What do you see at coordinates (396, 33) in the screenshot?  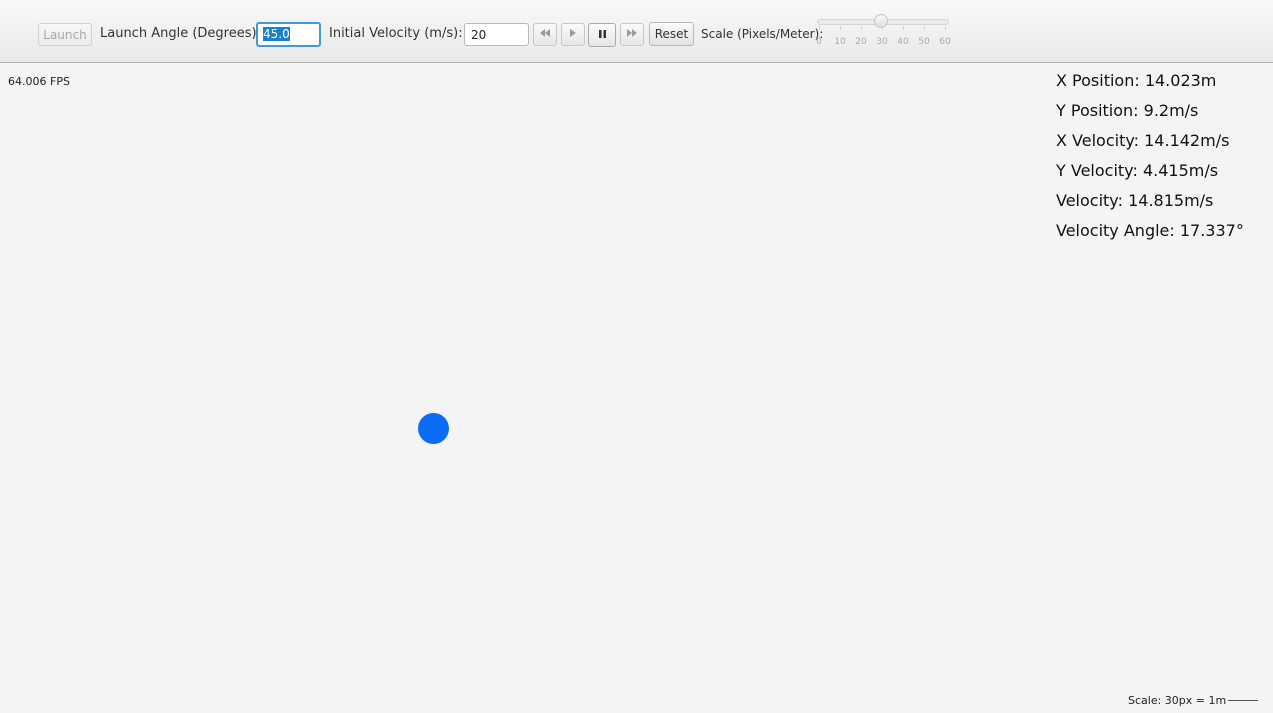 I see `initial-velocity-label: Initial Velocity (m/s):` at bounding box center [396, 33].